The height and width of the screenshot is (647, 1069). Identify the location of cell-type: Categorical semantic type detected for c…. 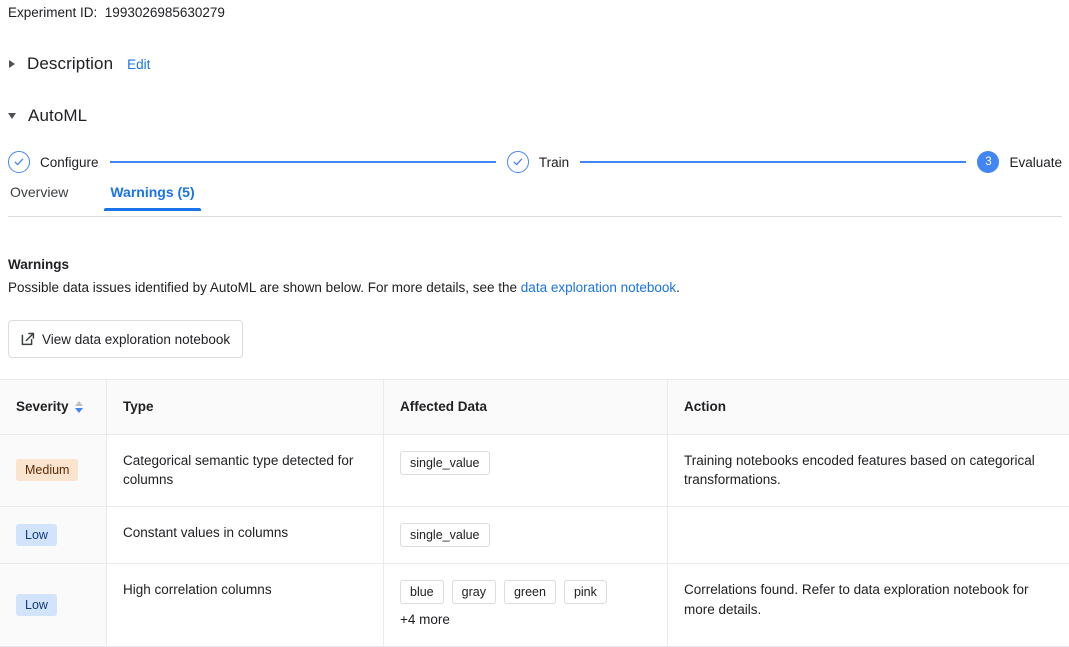
(245, 470).